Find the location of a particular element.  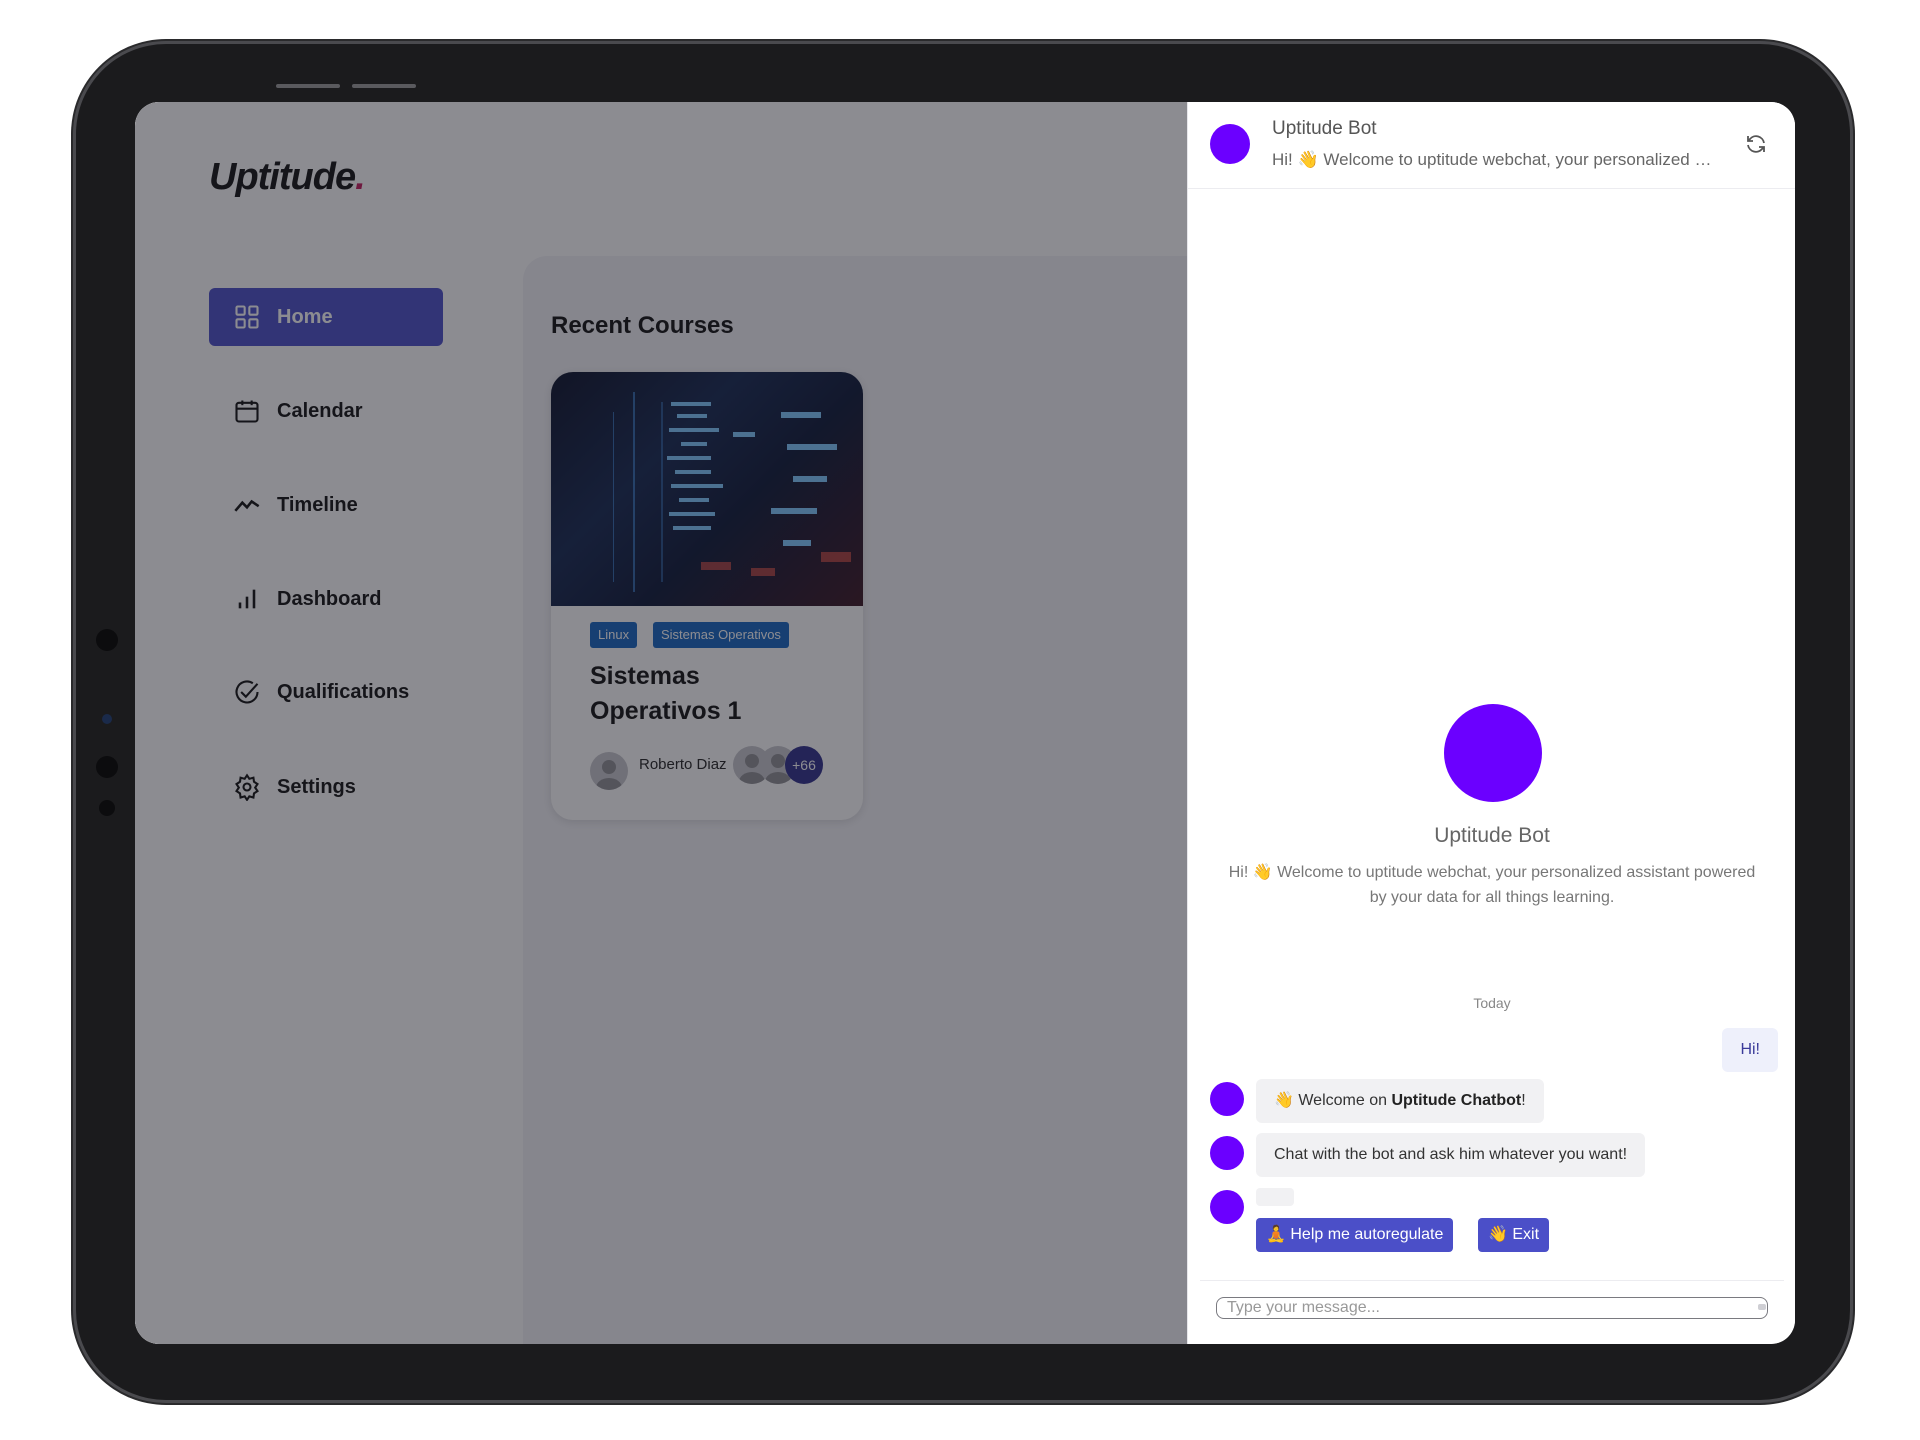

send-icon is located at coordinates (1762, 1307).